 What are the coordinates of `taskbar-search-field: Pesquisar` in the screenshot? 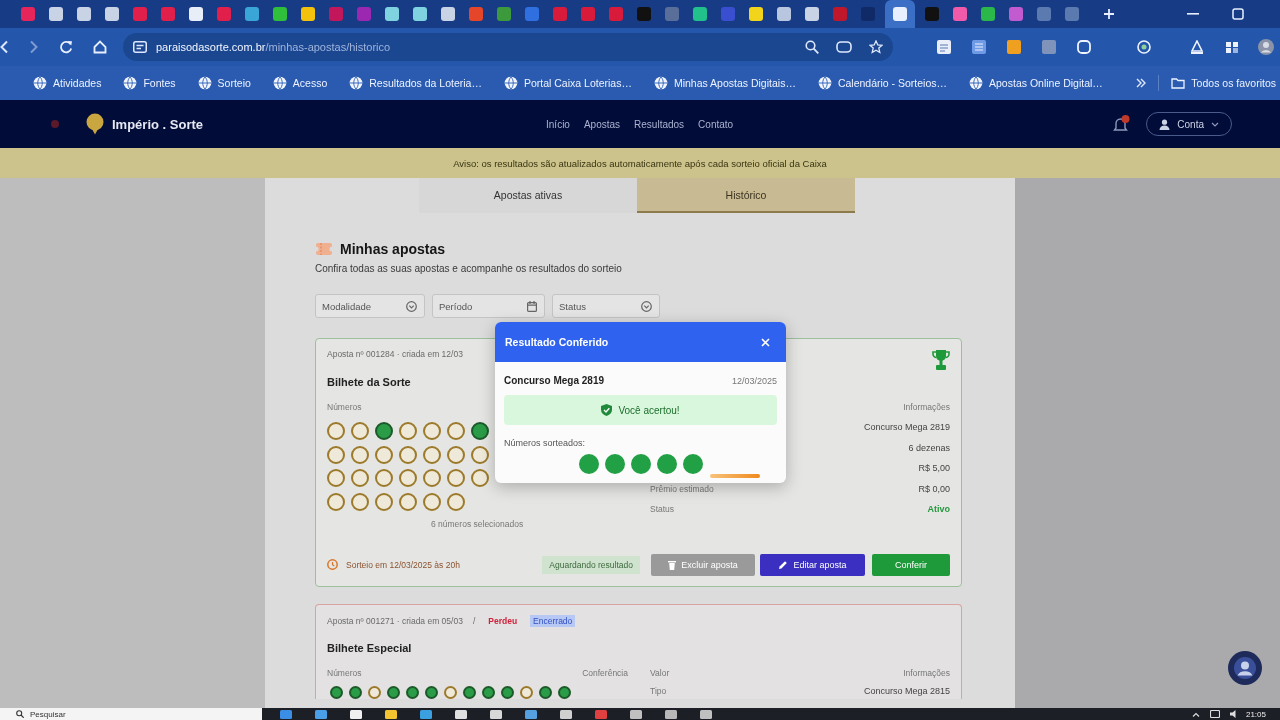 It's located at (131, 714).